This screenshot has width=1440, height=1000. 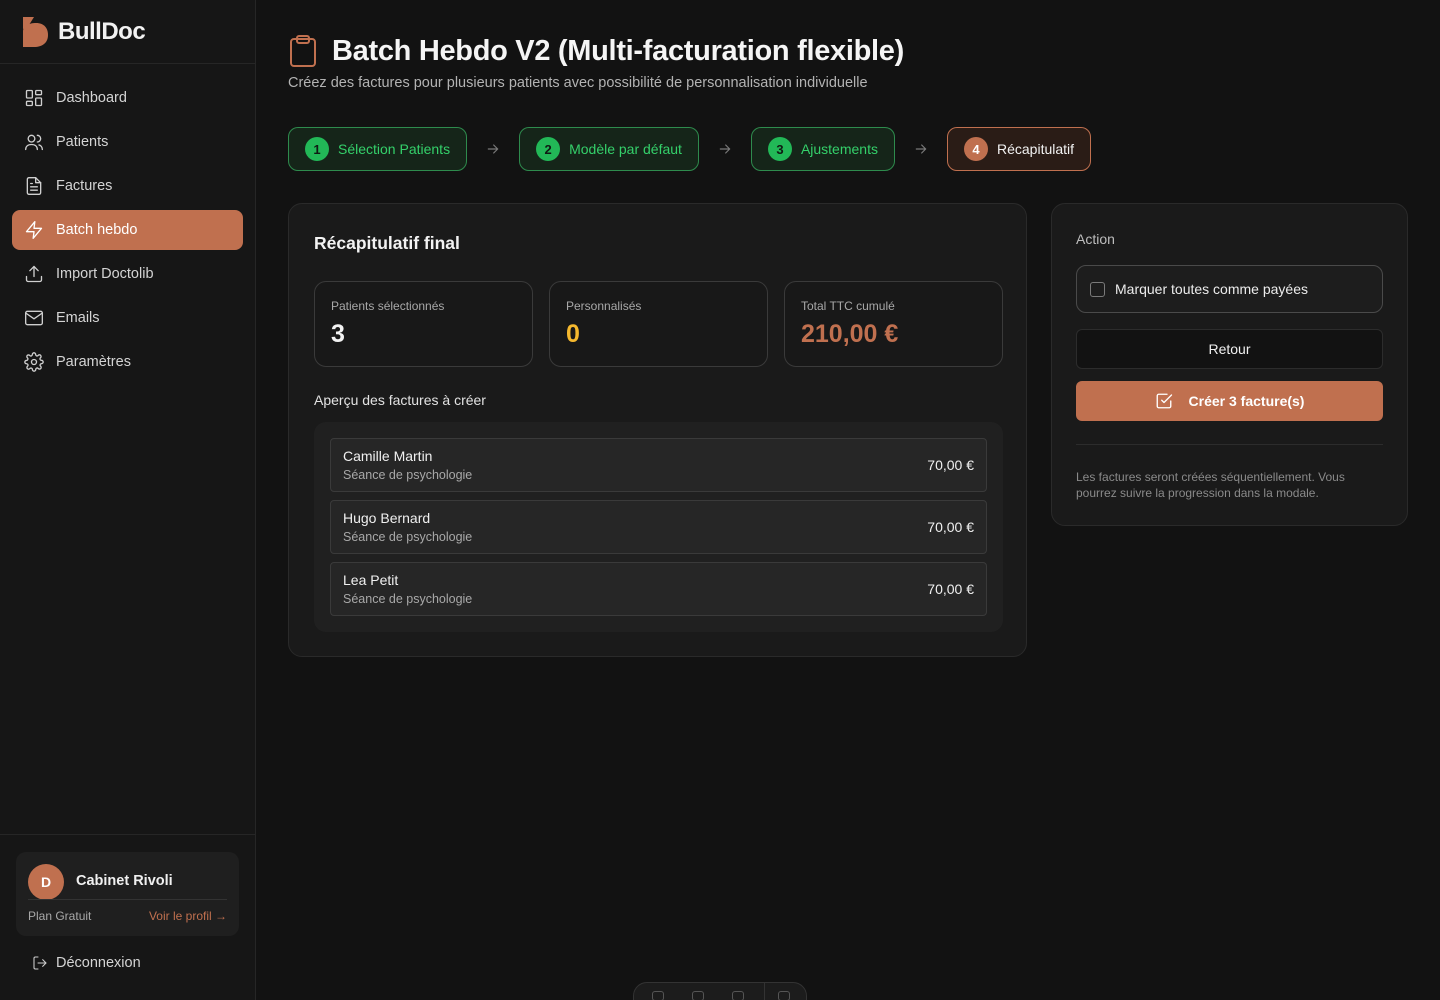 I want to click on back-button: Retour, so click(x=1229, y=349).